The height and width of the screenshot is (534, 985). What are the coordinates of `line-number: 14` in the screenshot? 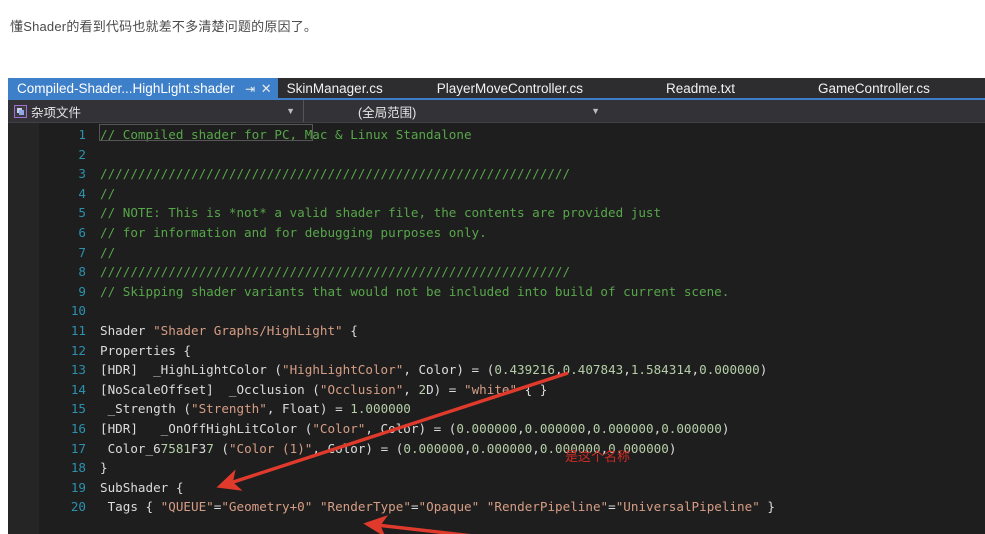 It's located at (78, 389).